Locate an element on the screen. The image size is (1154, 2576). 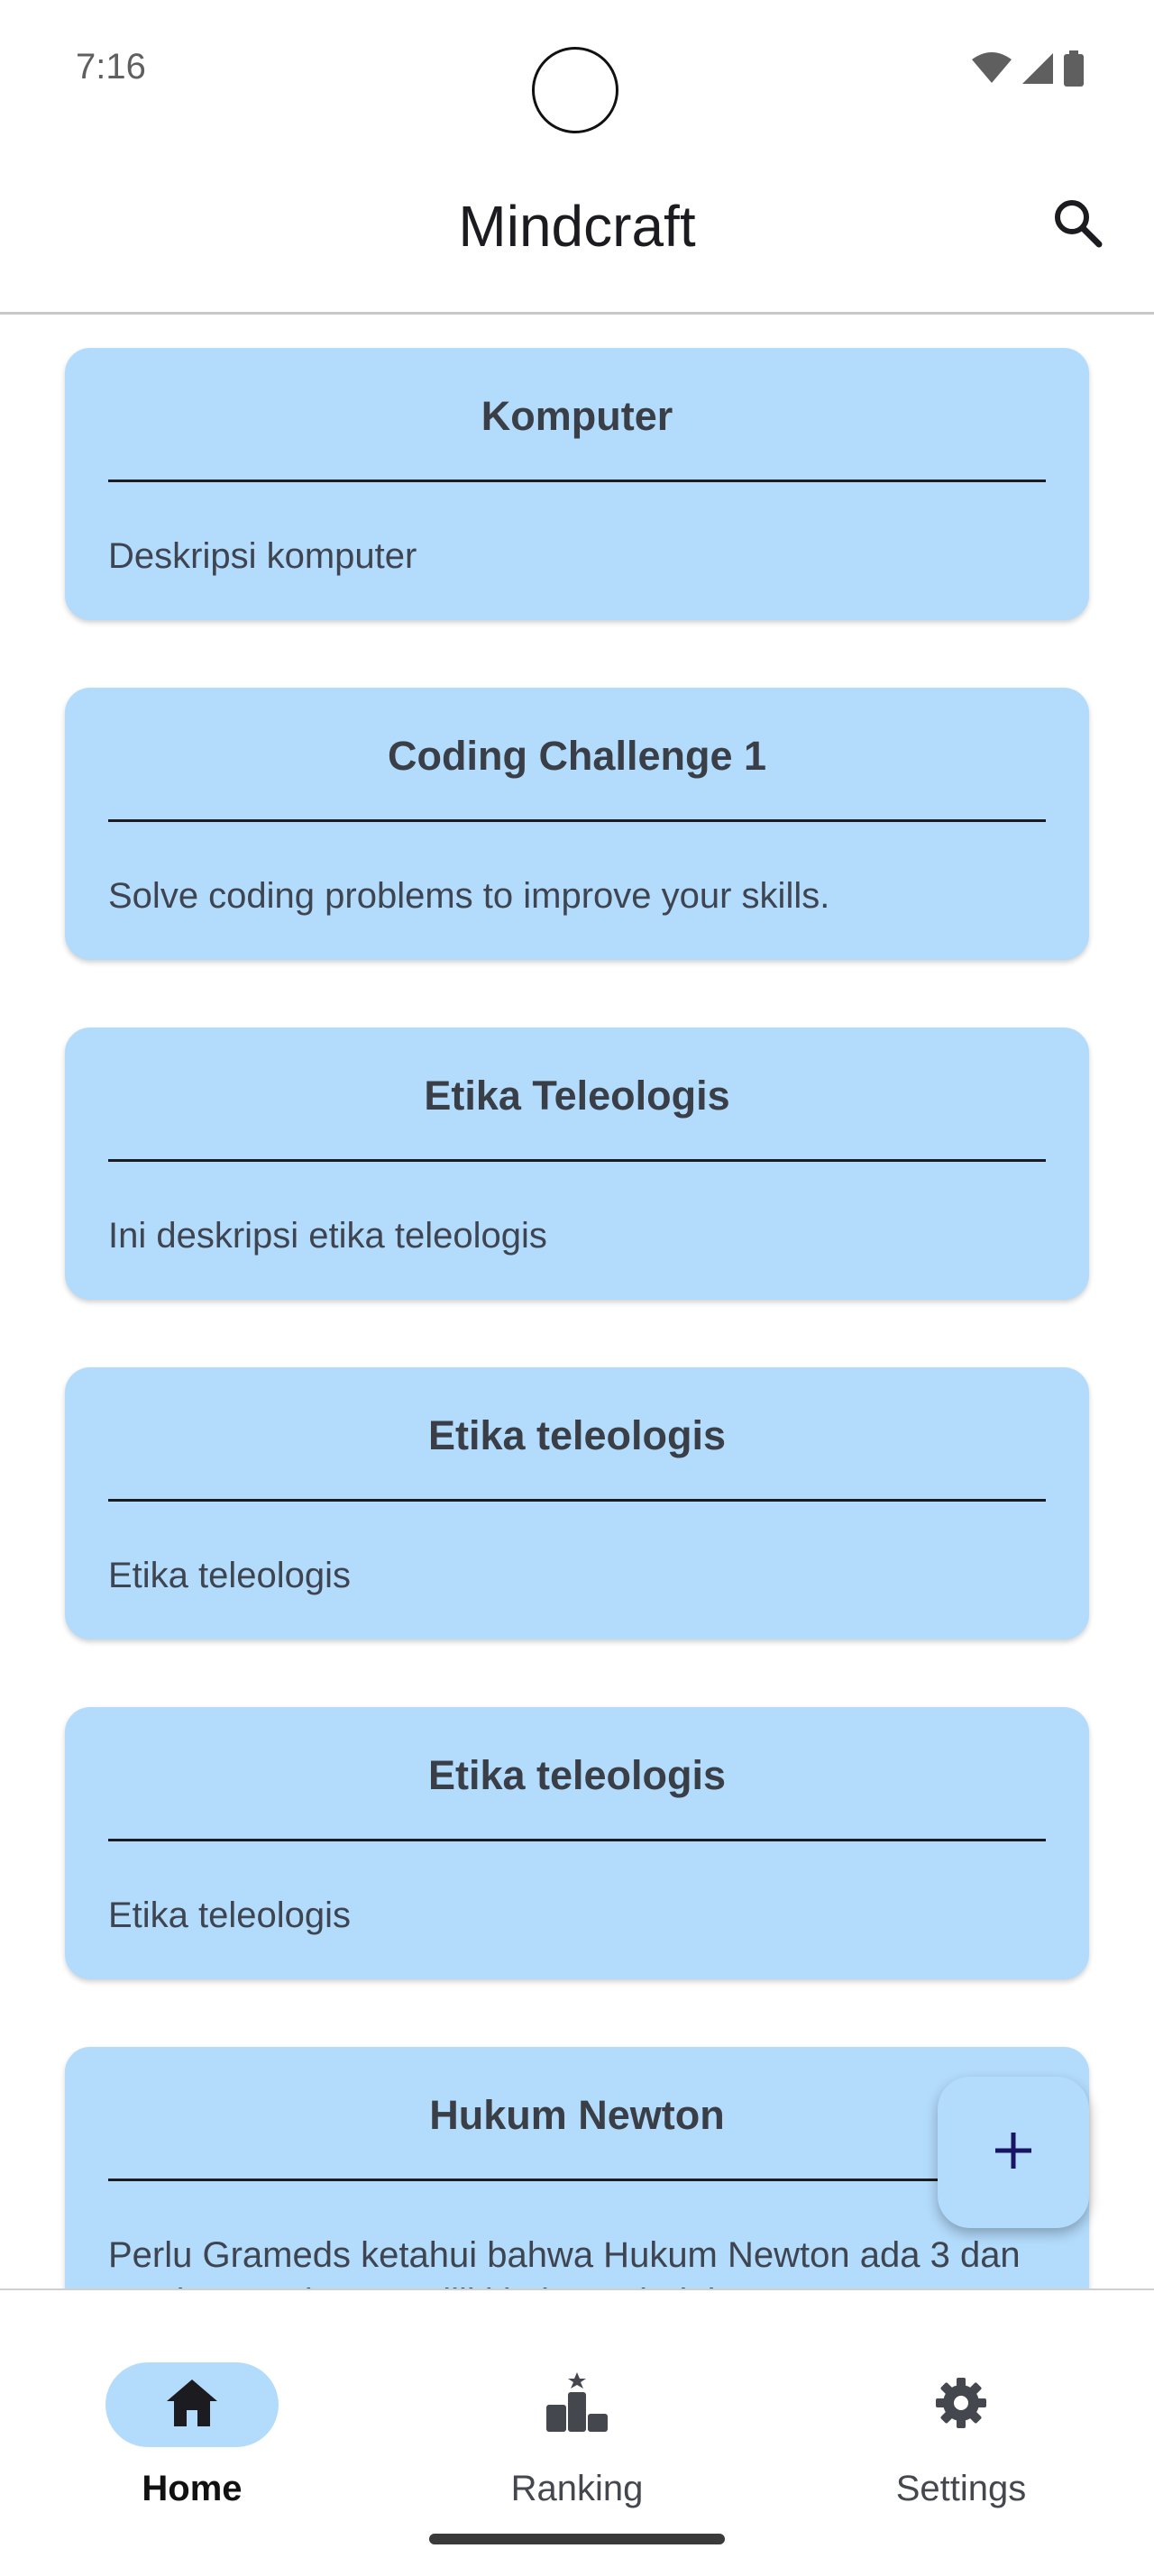
nav-item-home: Home is located at coordinates (192, 2417).